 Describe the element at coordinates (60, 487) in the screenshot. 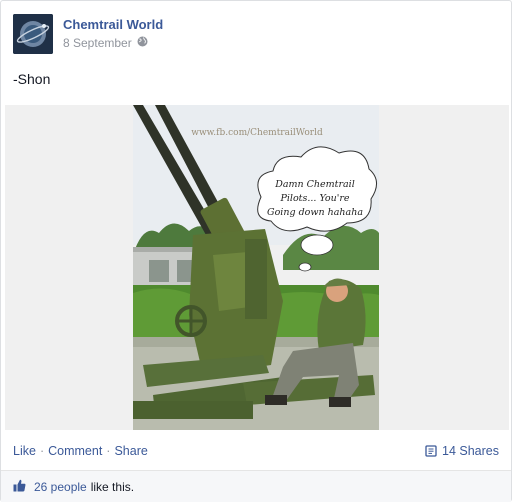

I see `likes-count-link: 26 people` at that location.